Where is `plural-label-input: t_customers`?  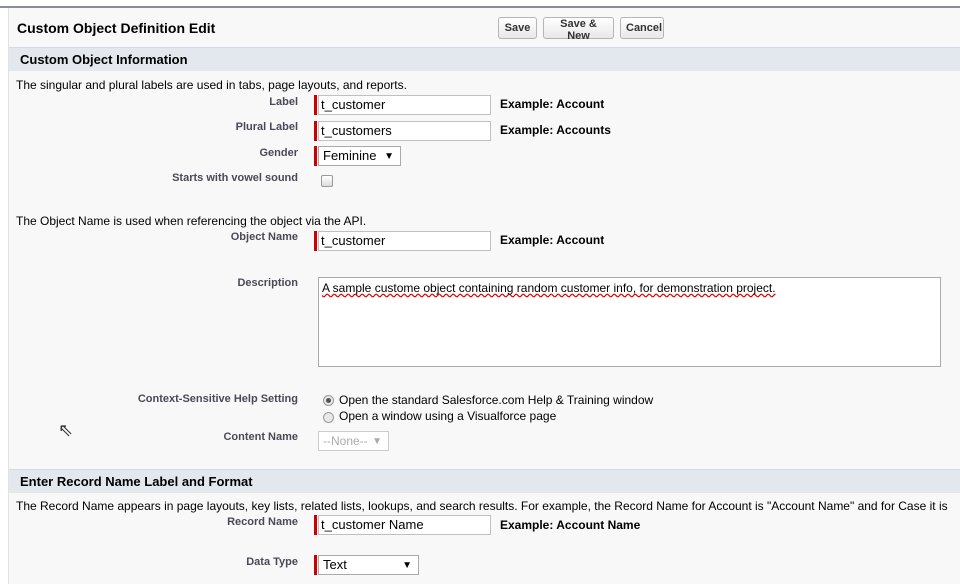 plural-label-input: t_customers is located at coordinates (404, 131).